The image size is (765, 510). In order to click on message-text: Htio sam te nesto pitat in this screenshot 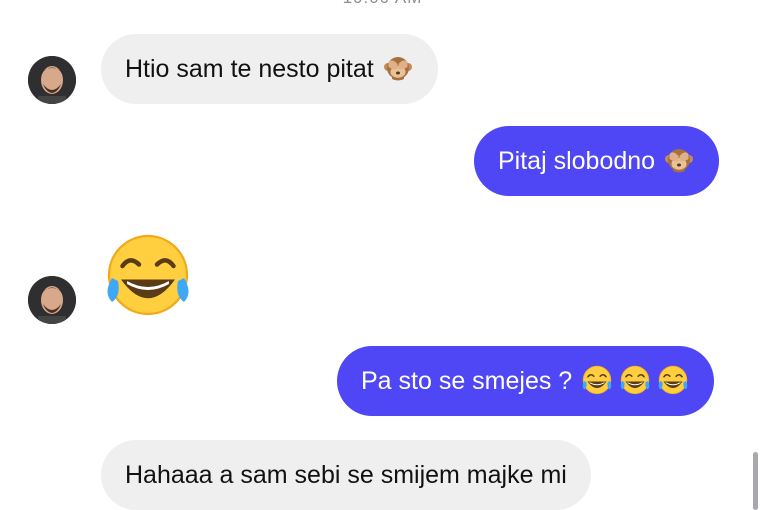, I will do `click(249, 69)`.